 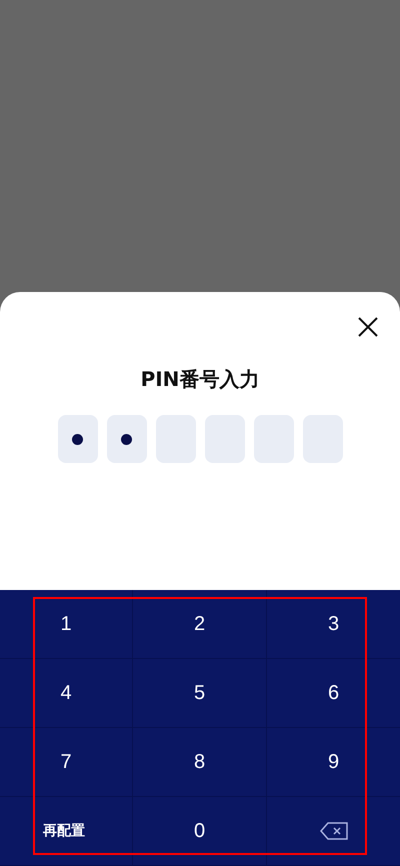 I want to click on backspace-icon, so click(x=334, y=831).